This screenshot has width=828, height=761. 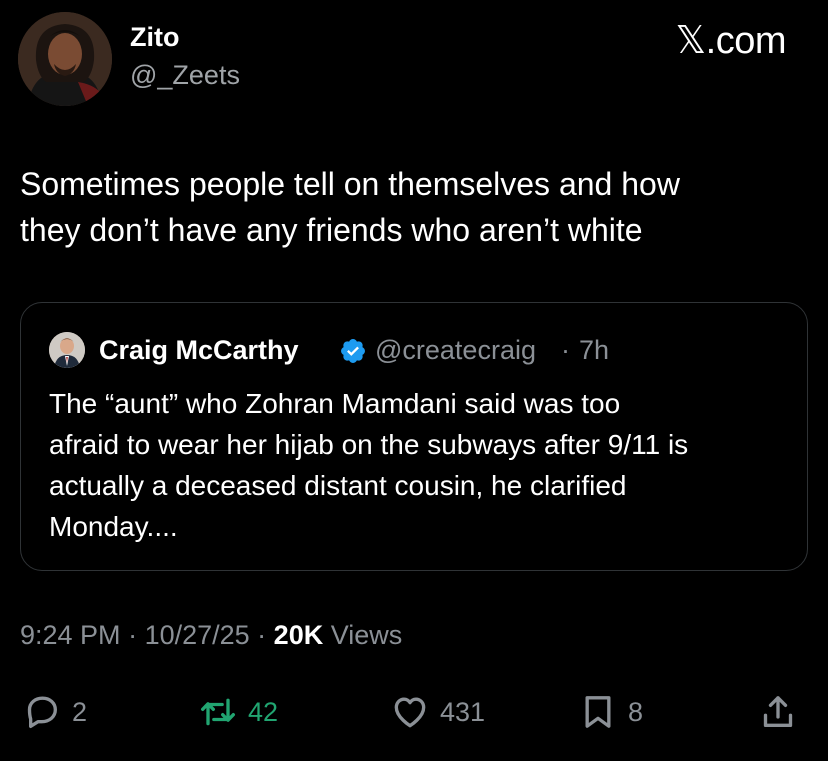 What do you see at coordinates (185, 75) in the screenshot?
I see `author-handle: @_Zeets` at bounding box center [185, 75].